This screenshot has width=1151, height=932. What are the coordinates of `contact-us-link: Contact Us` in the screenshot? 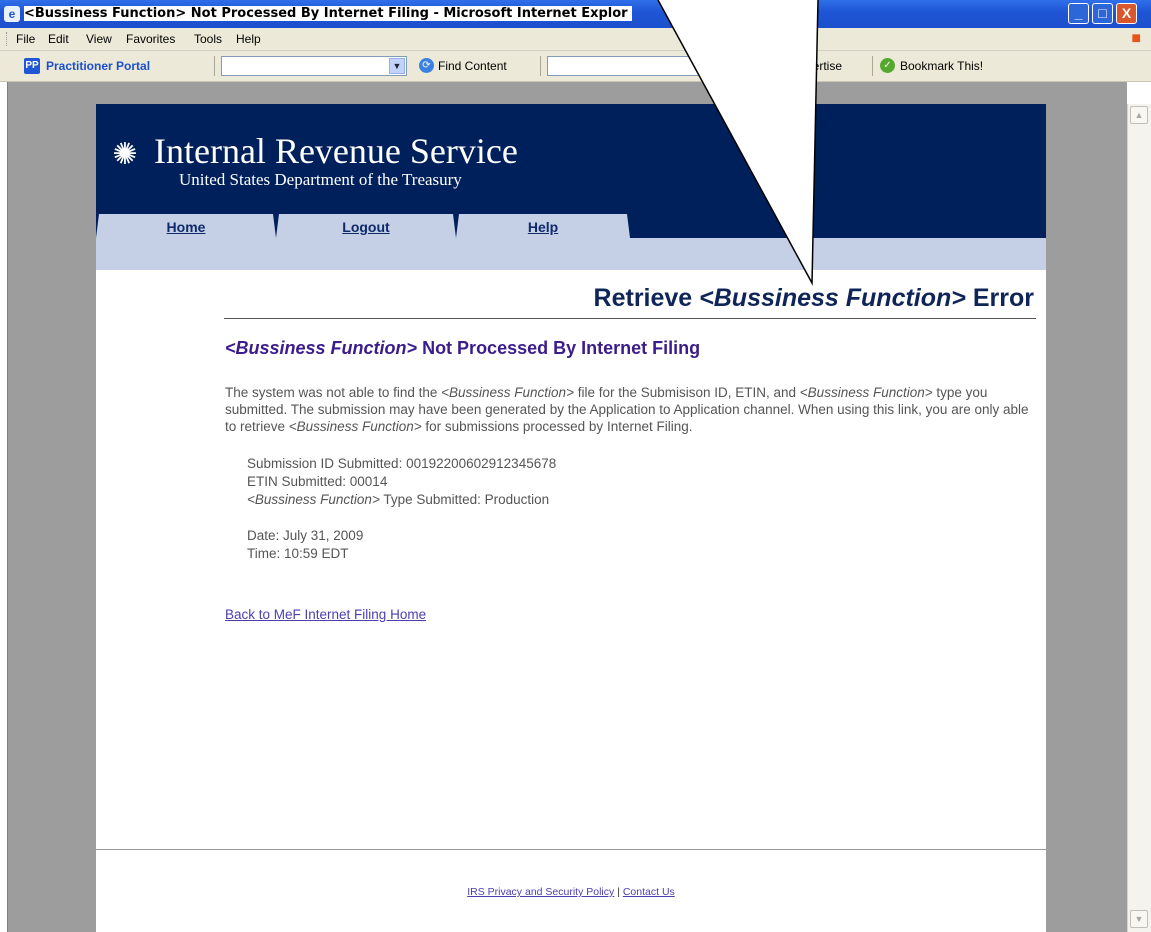 It's located at (649, 892).